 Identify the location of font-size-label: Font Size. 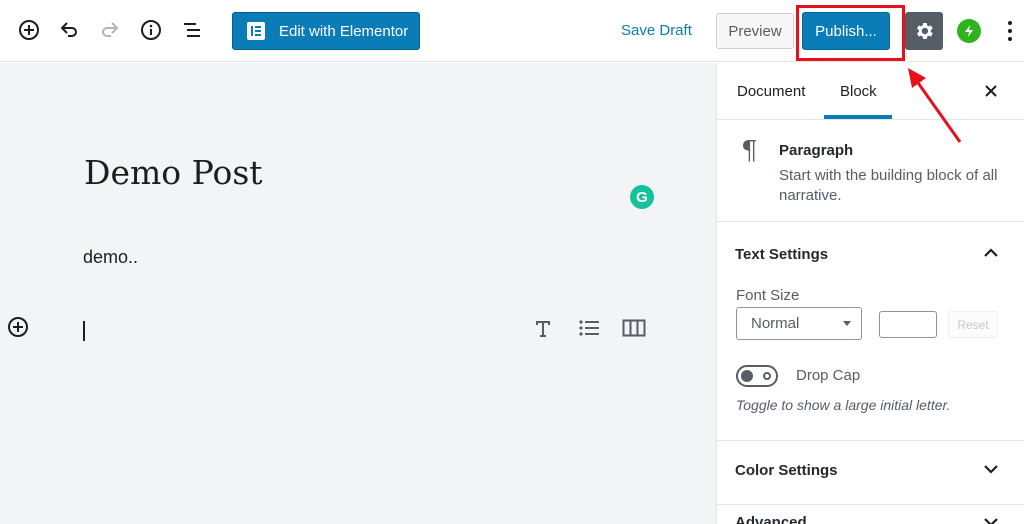
(768, 295).